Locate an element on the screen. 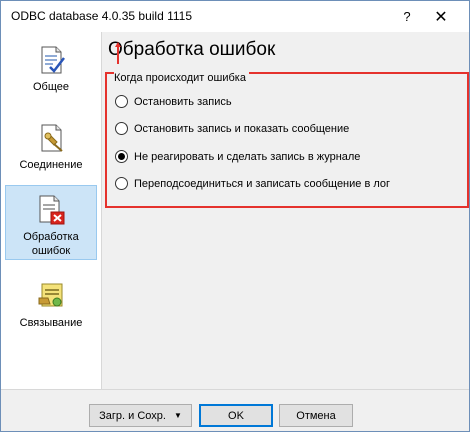  document-error-icon is located at coordinates (52, 210).